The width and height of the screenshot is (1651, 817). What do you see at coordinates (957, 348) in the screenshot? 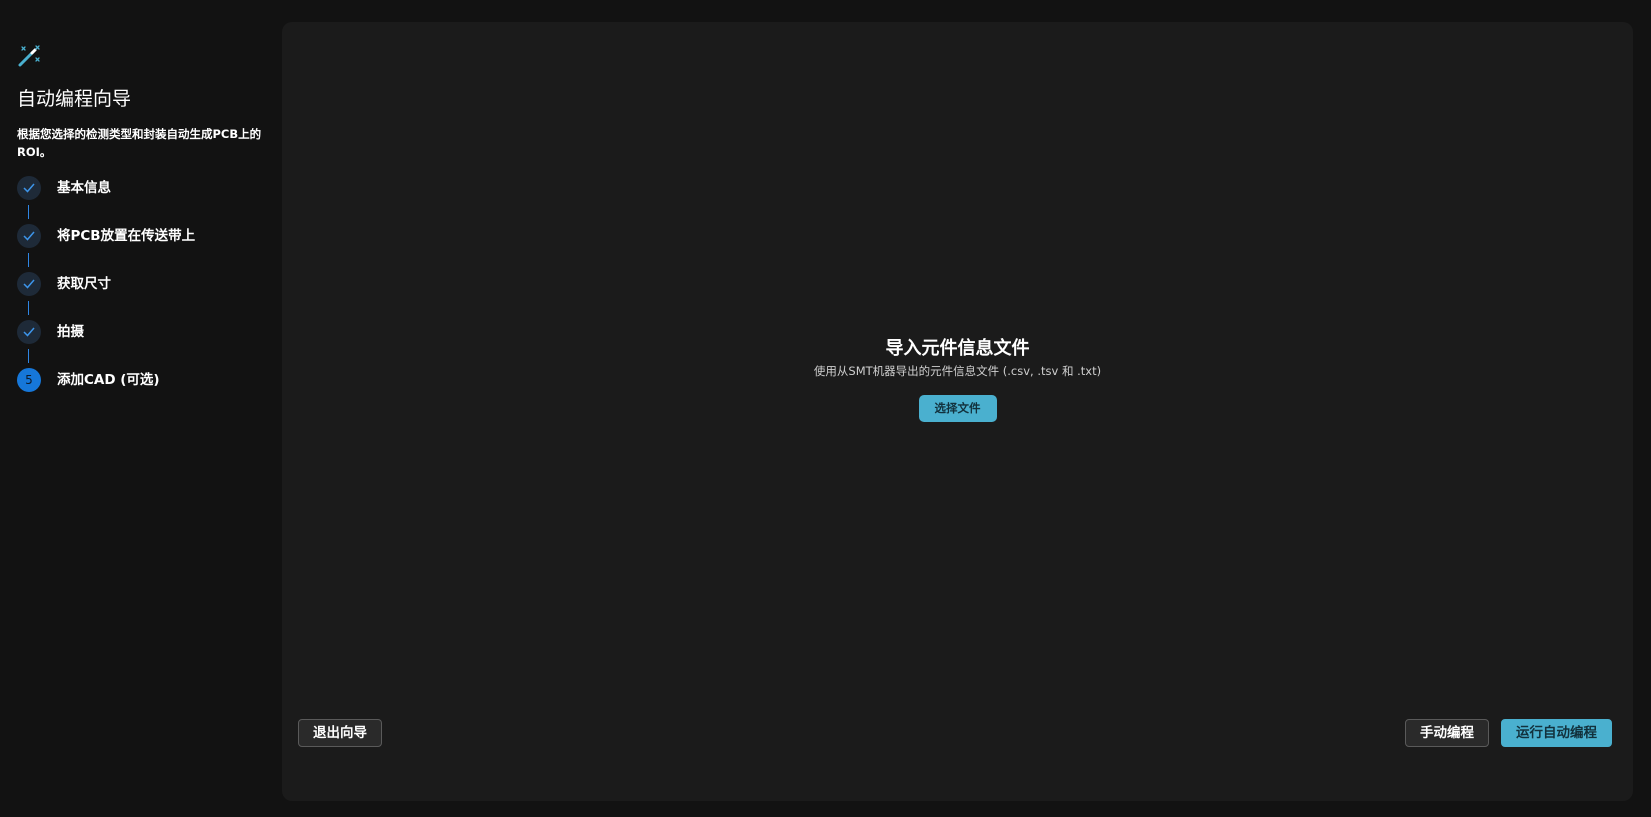
I see `import-title: 导入元件信息文件` at bounding box center [957, 348].